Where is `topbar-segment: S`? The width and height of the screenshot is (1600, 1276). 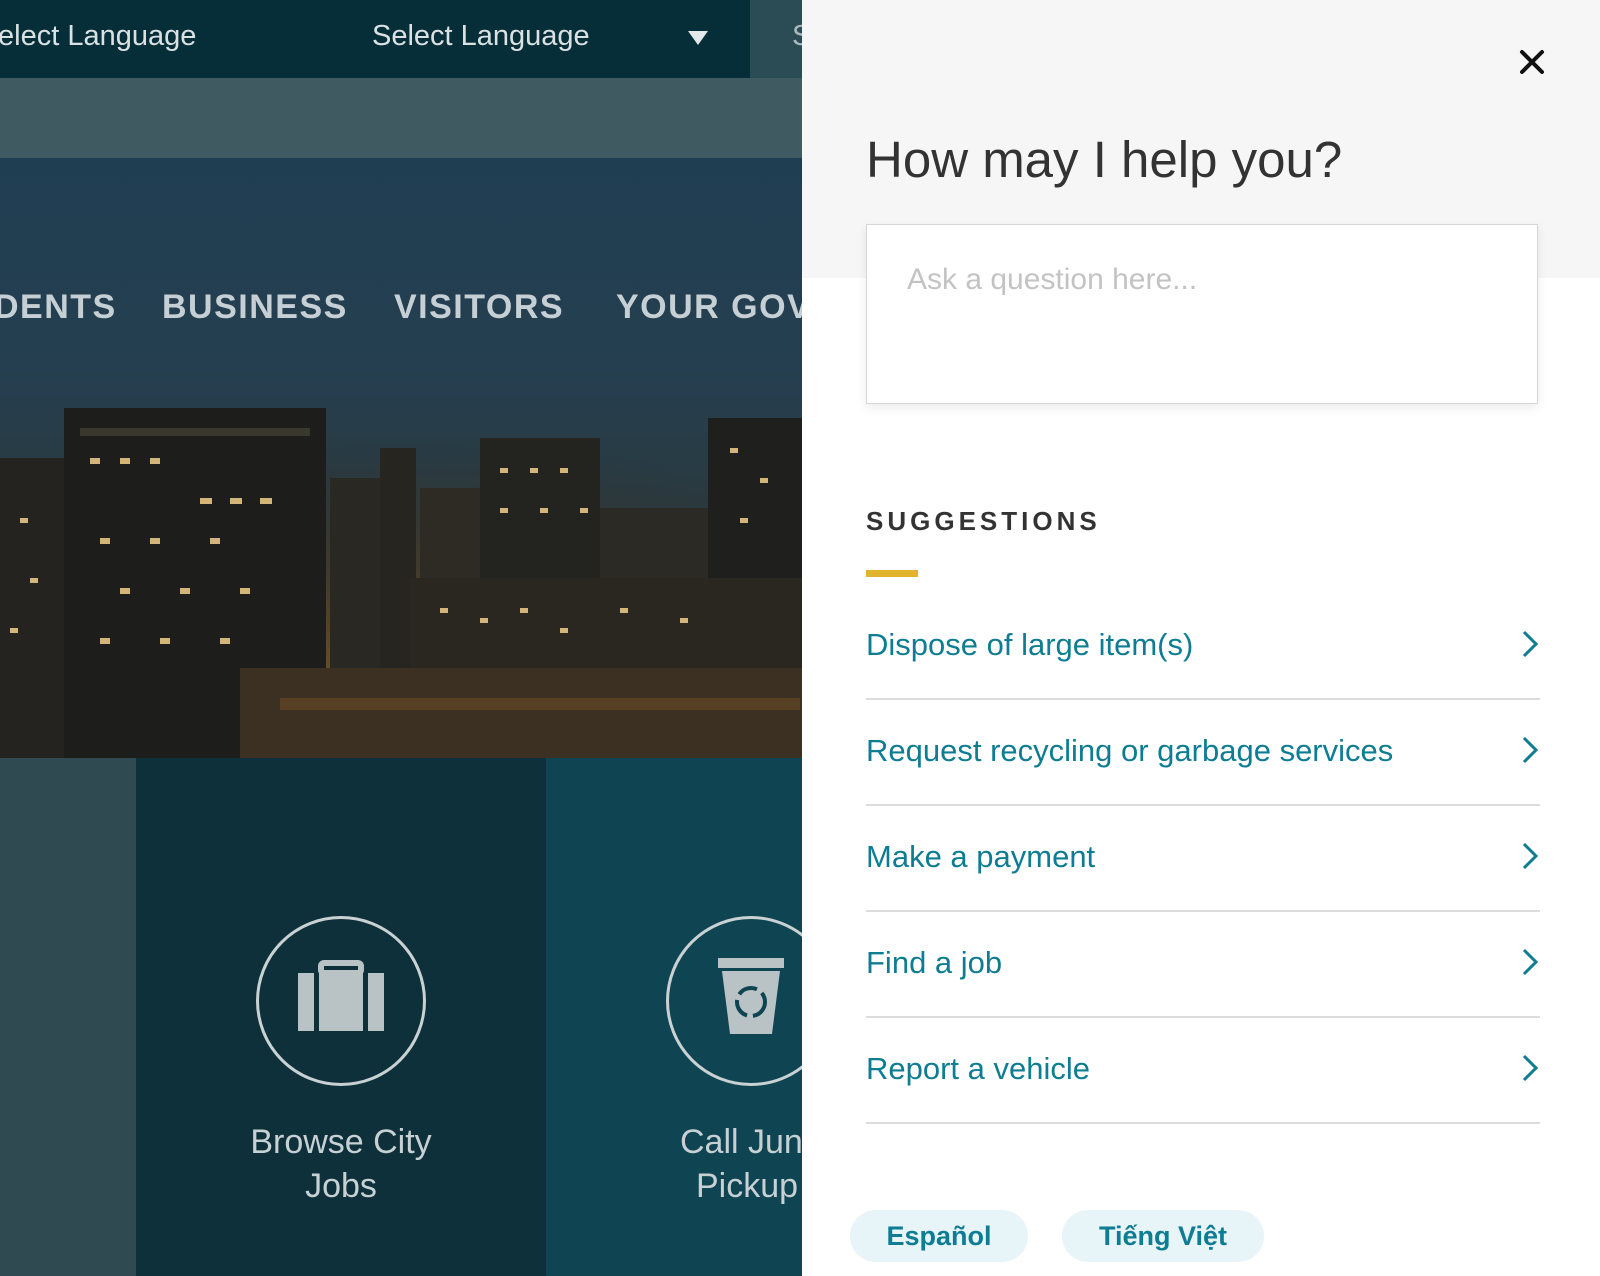 topbar-segment: S is located at coordinates (776, 39).